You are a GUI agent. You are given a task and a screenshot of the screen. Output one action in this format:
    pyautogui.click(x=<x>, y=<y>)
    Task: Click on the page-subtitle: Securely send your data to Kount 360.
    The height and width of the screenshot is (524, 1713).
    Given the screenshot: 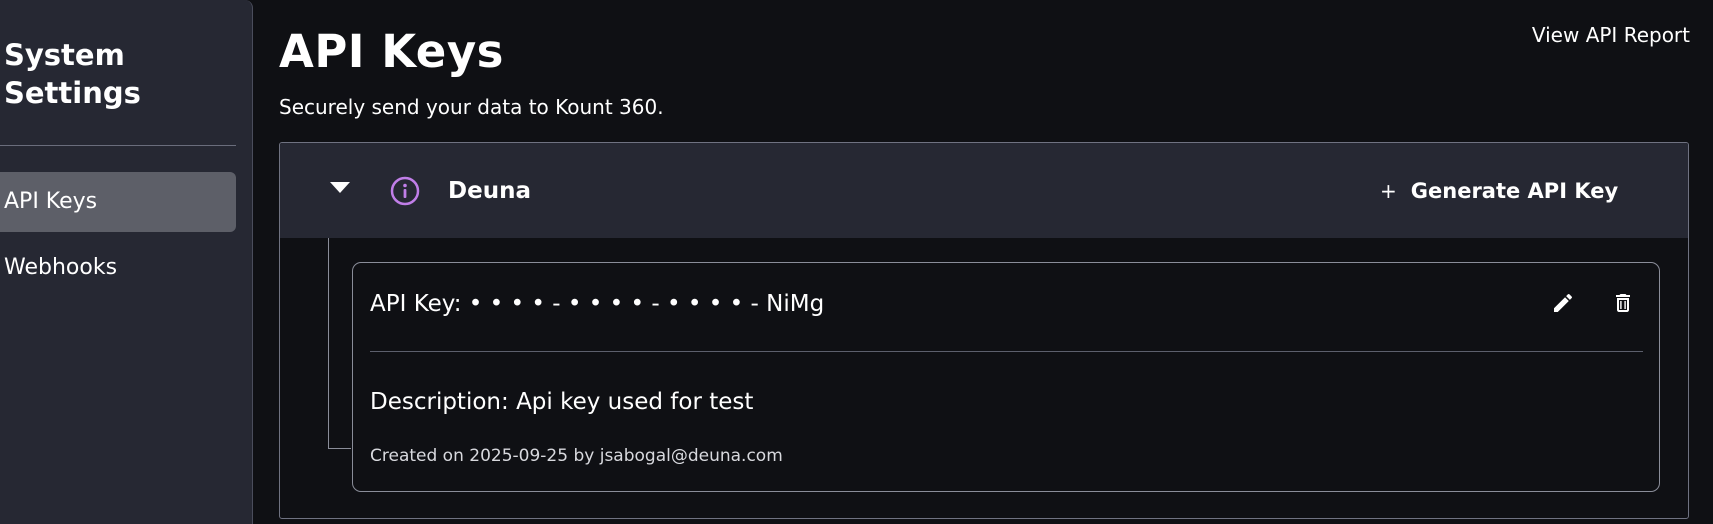 What is the action you would take?
    pyautogui.click(x=471, y=107)
    